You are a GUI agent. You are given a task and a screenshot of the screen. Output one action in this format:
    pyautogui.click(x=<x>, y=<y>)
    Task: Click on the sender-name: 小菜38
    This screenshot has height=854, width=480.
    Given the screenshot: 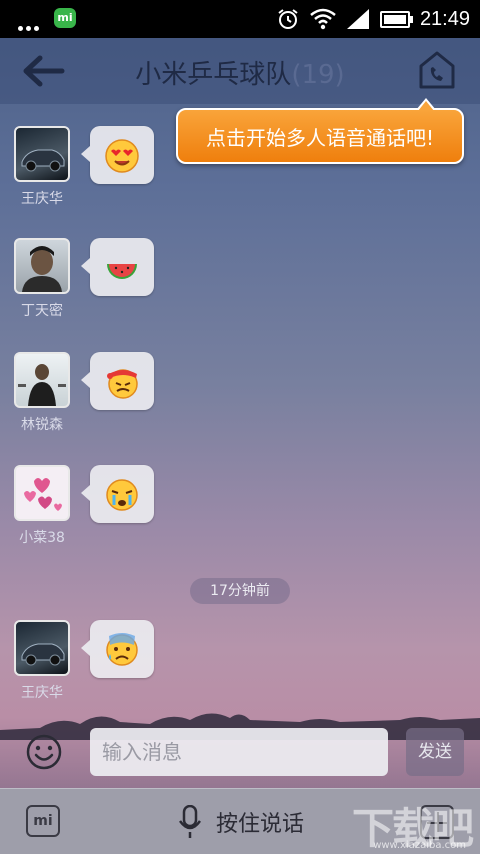 What is the action you would take?
    pyautogui.click(x=42, y=538)
    